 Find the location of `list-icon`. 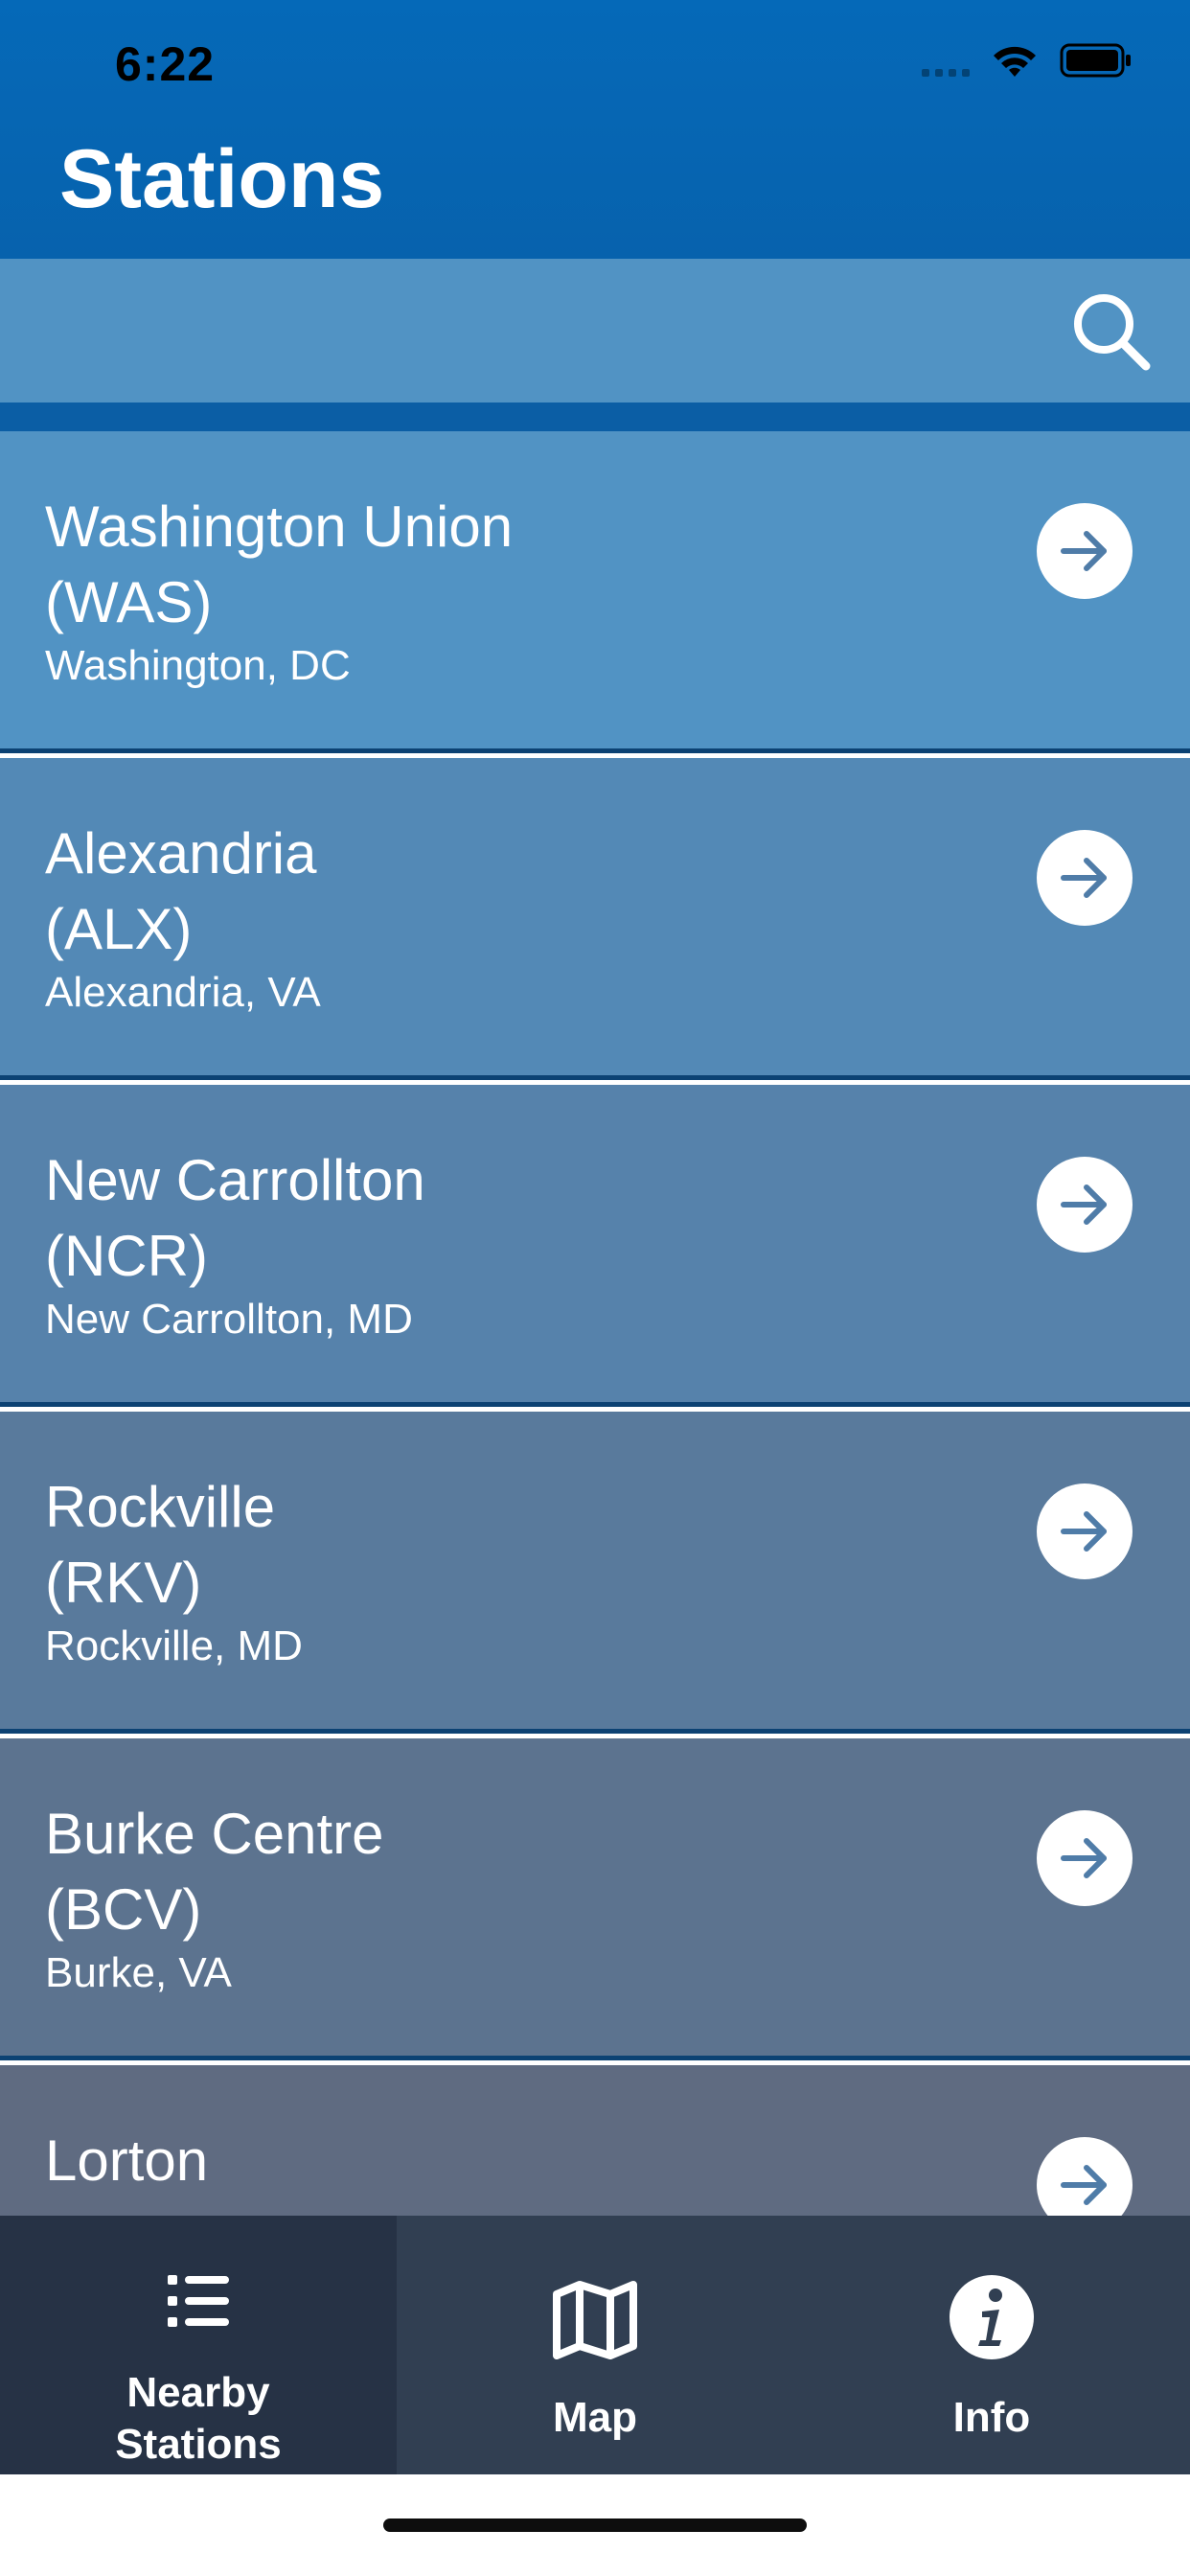

list-icon is located at coordinates (199, 2301).